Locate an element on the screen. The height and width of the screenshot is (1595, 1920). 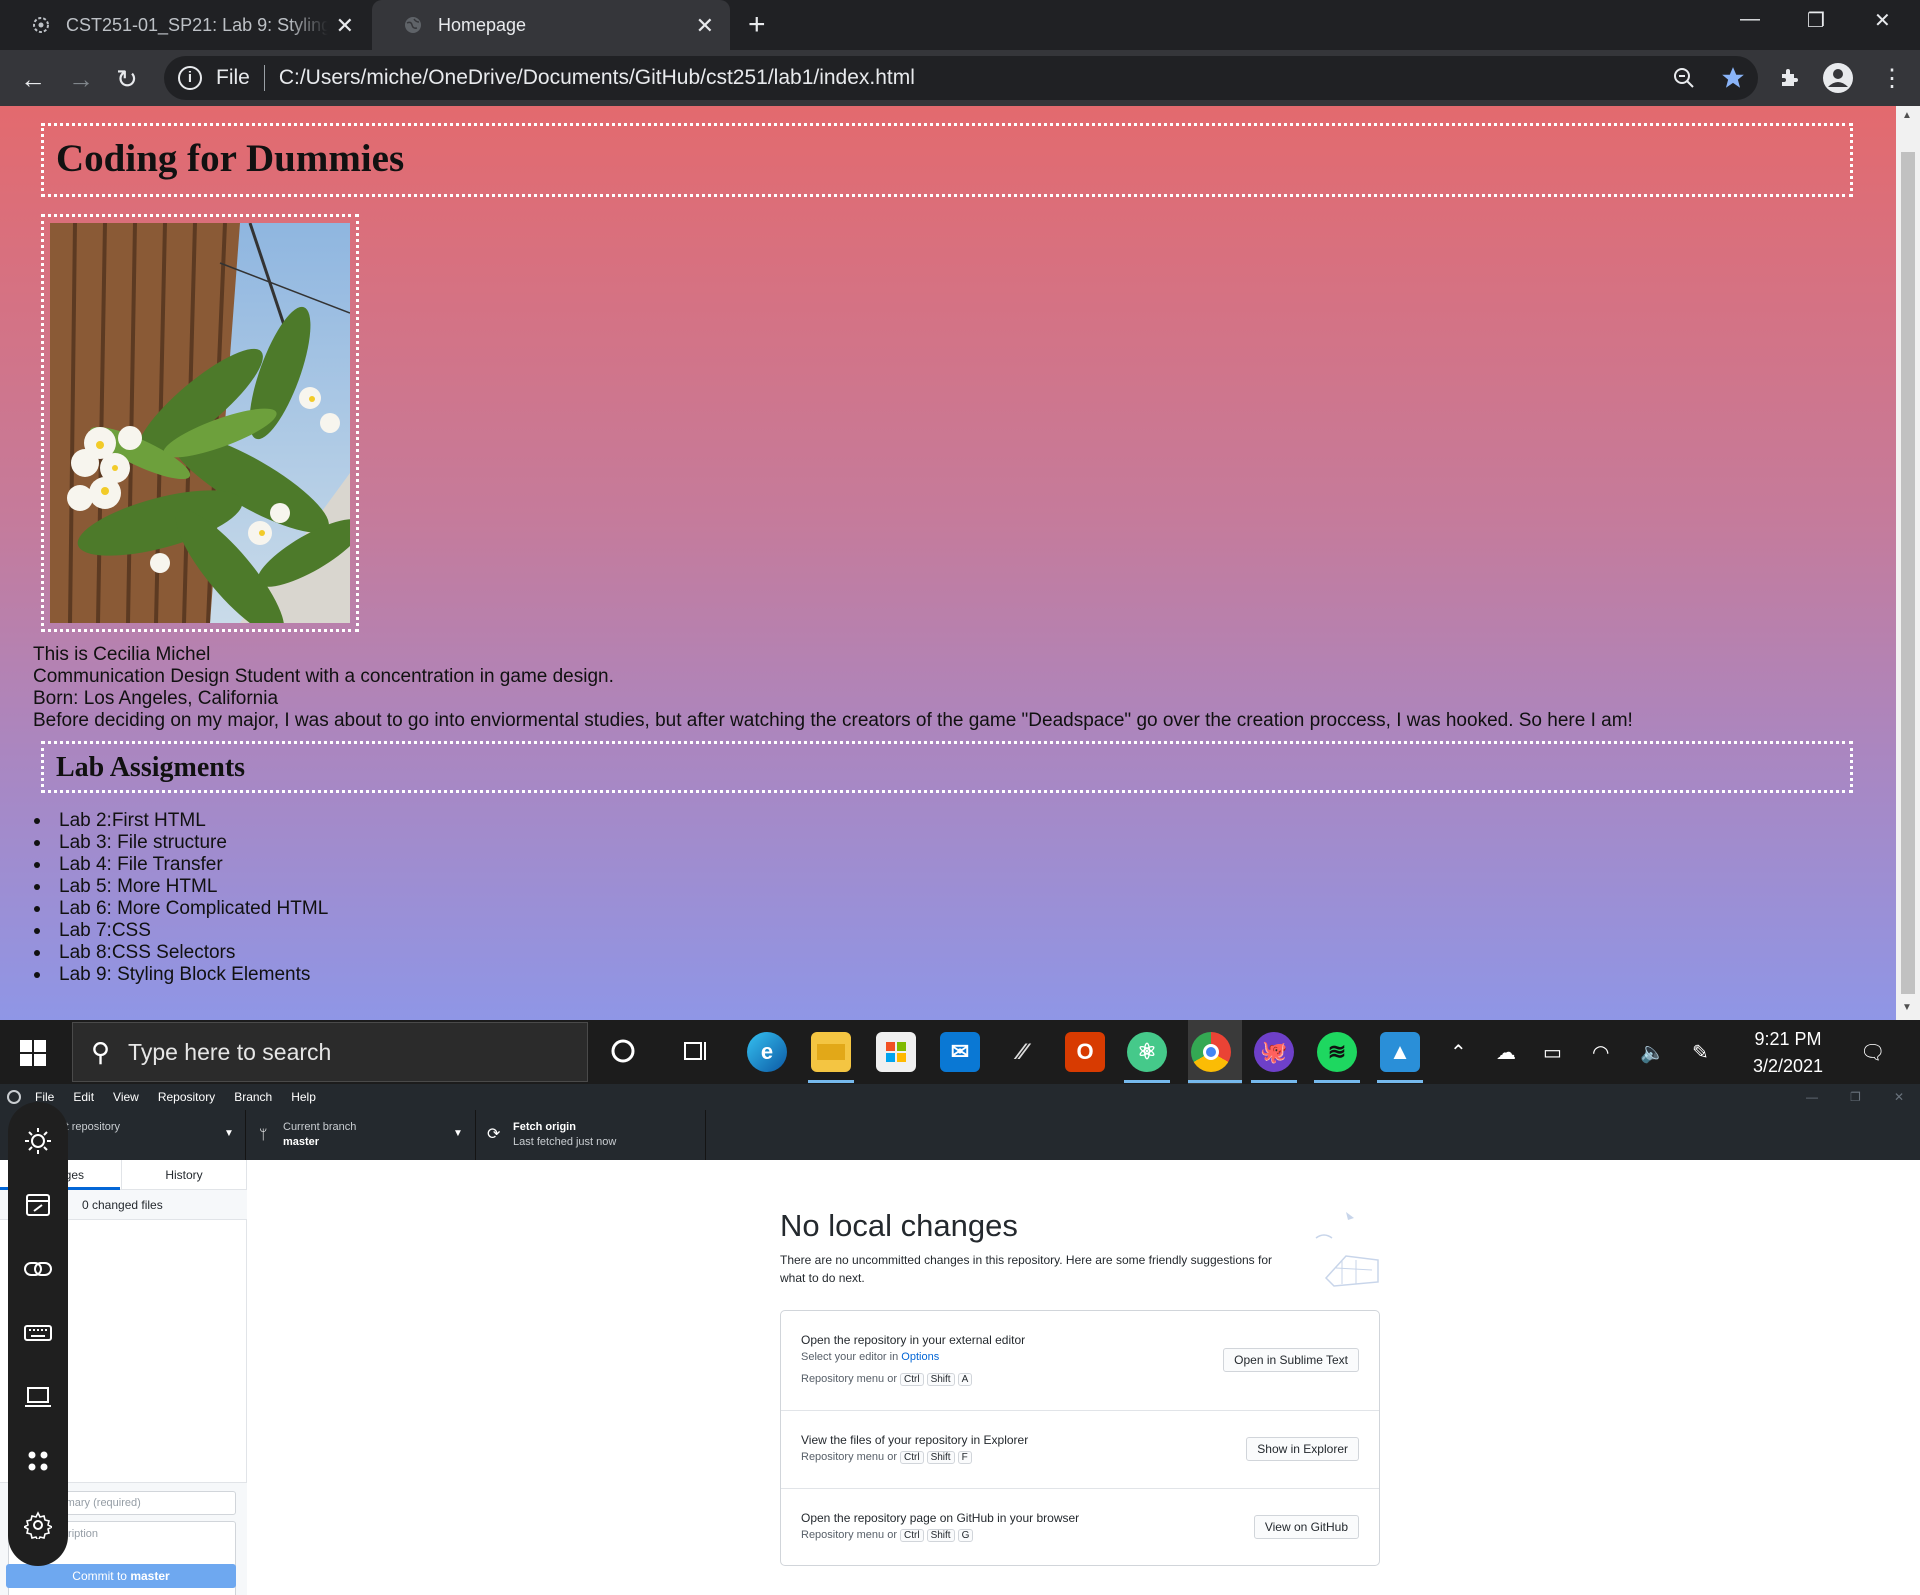
wifi-icon: ◠ is located at coordinates (1600, 1052).